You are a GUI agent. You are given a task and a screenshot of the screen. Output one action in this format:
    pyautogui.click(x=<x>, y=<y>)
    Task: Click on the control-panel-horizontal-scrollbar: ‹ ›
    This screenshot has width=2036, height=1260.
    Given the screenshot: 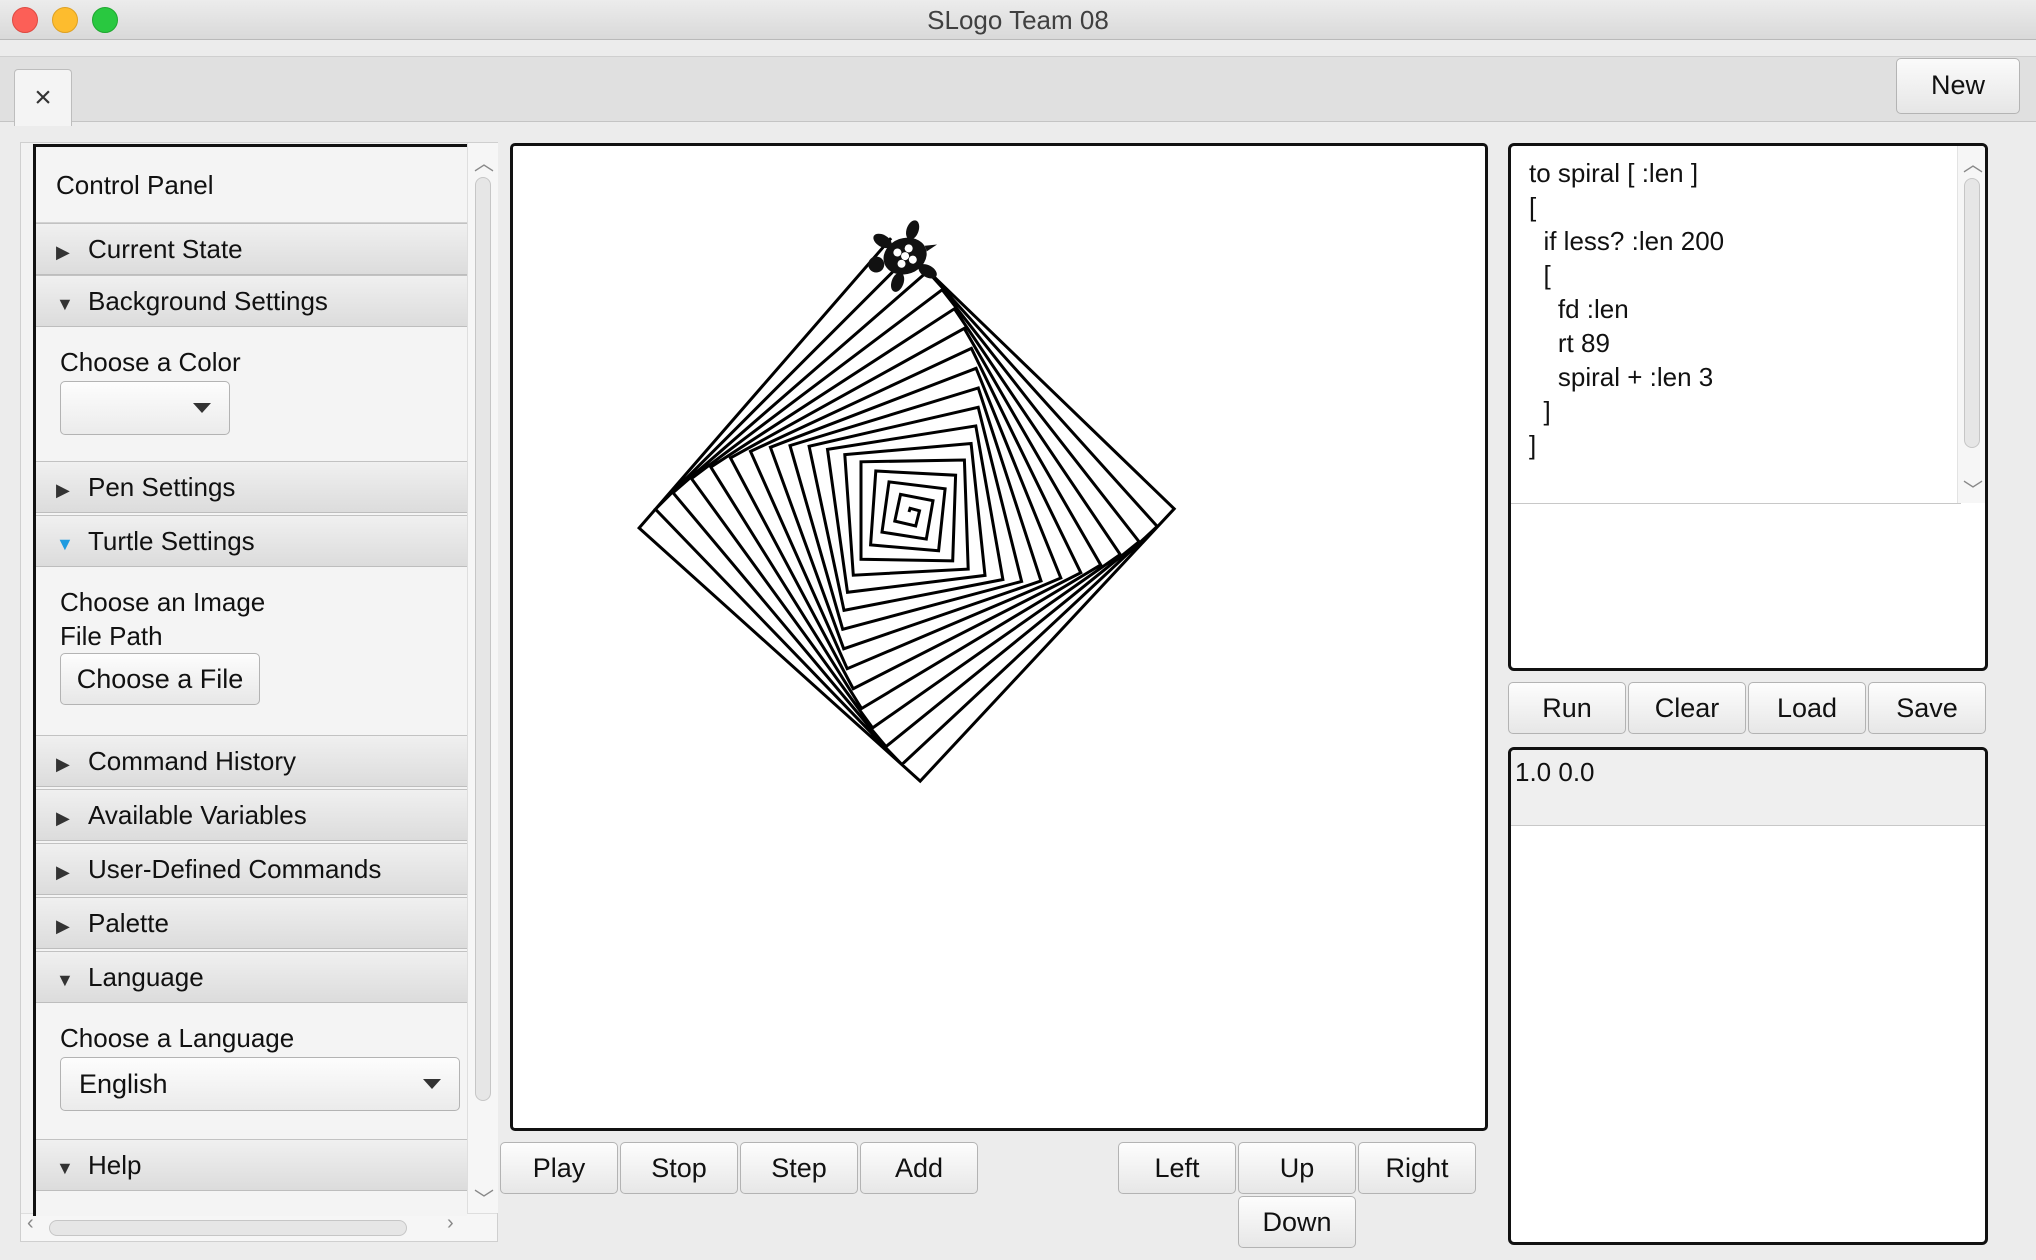 What is the action you would take?
    pyautogui.click(x=259, y=1226)
    